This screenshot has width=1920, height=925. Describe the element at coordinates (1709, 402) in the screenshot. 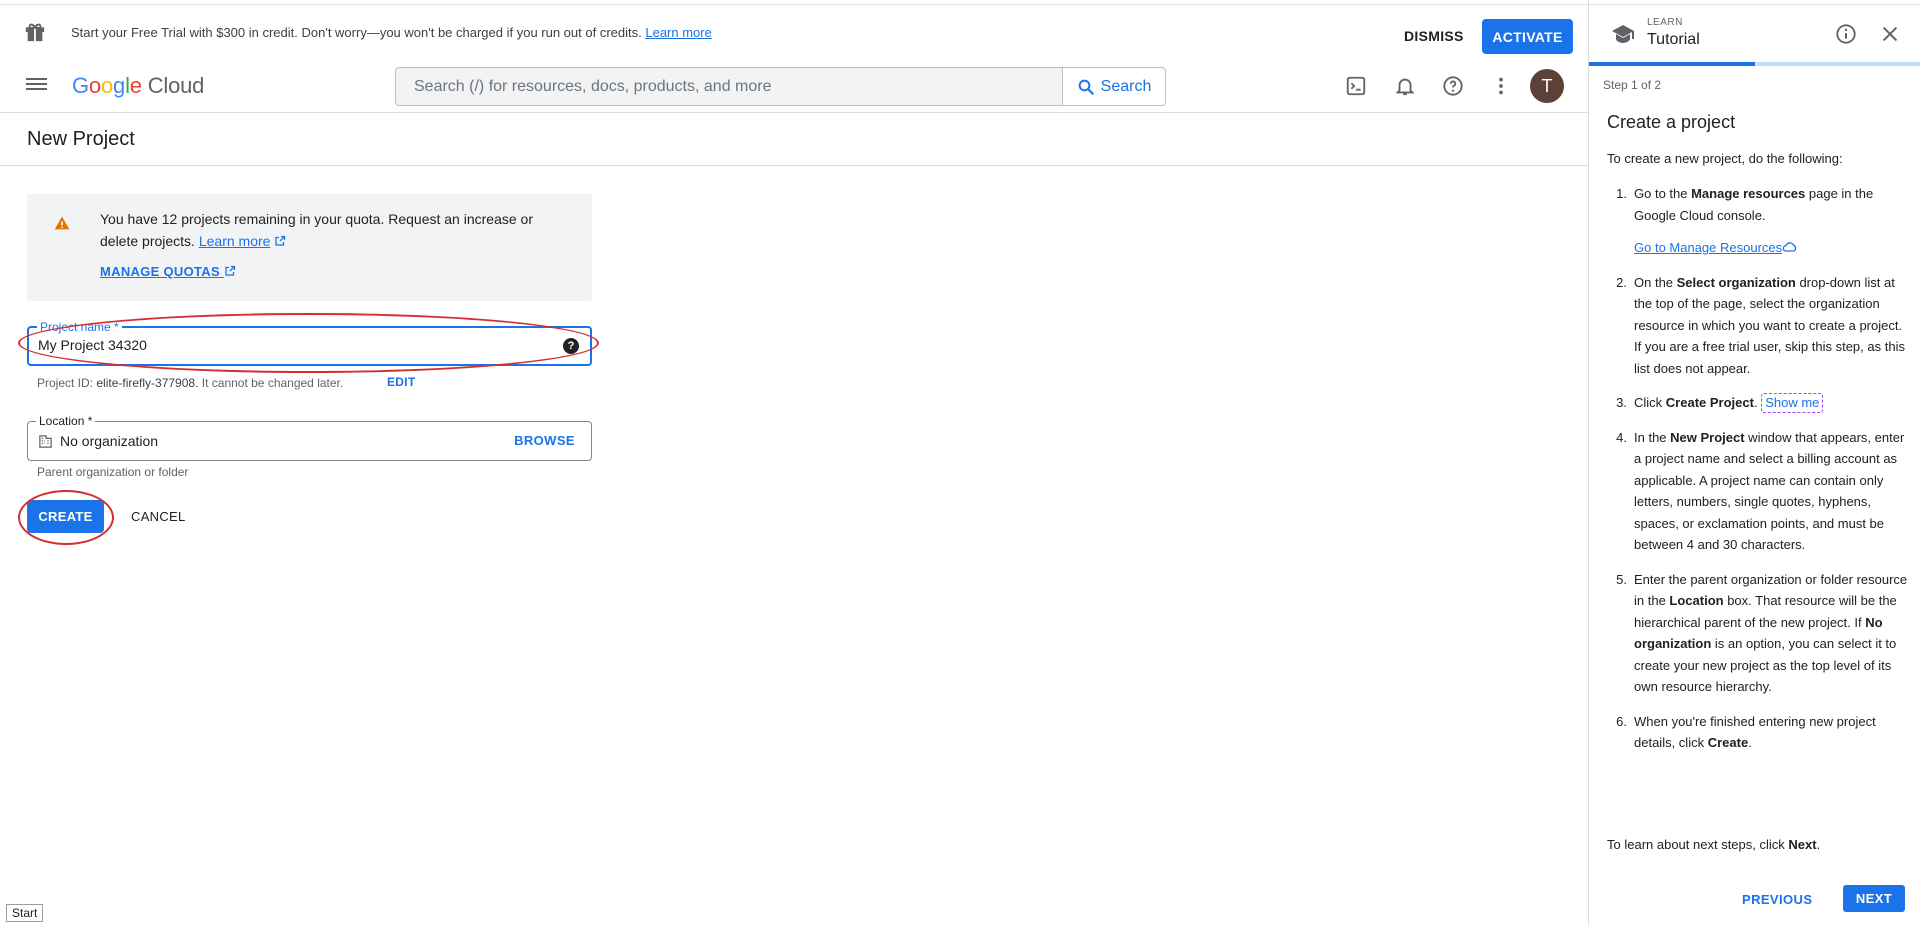

I see `step-bold: Create Project` at that location.